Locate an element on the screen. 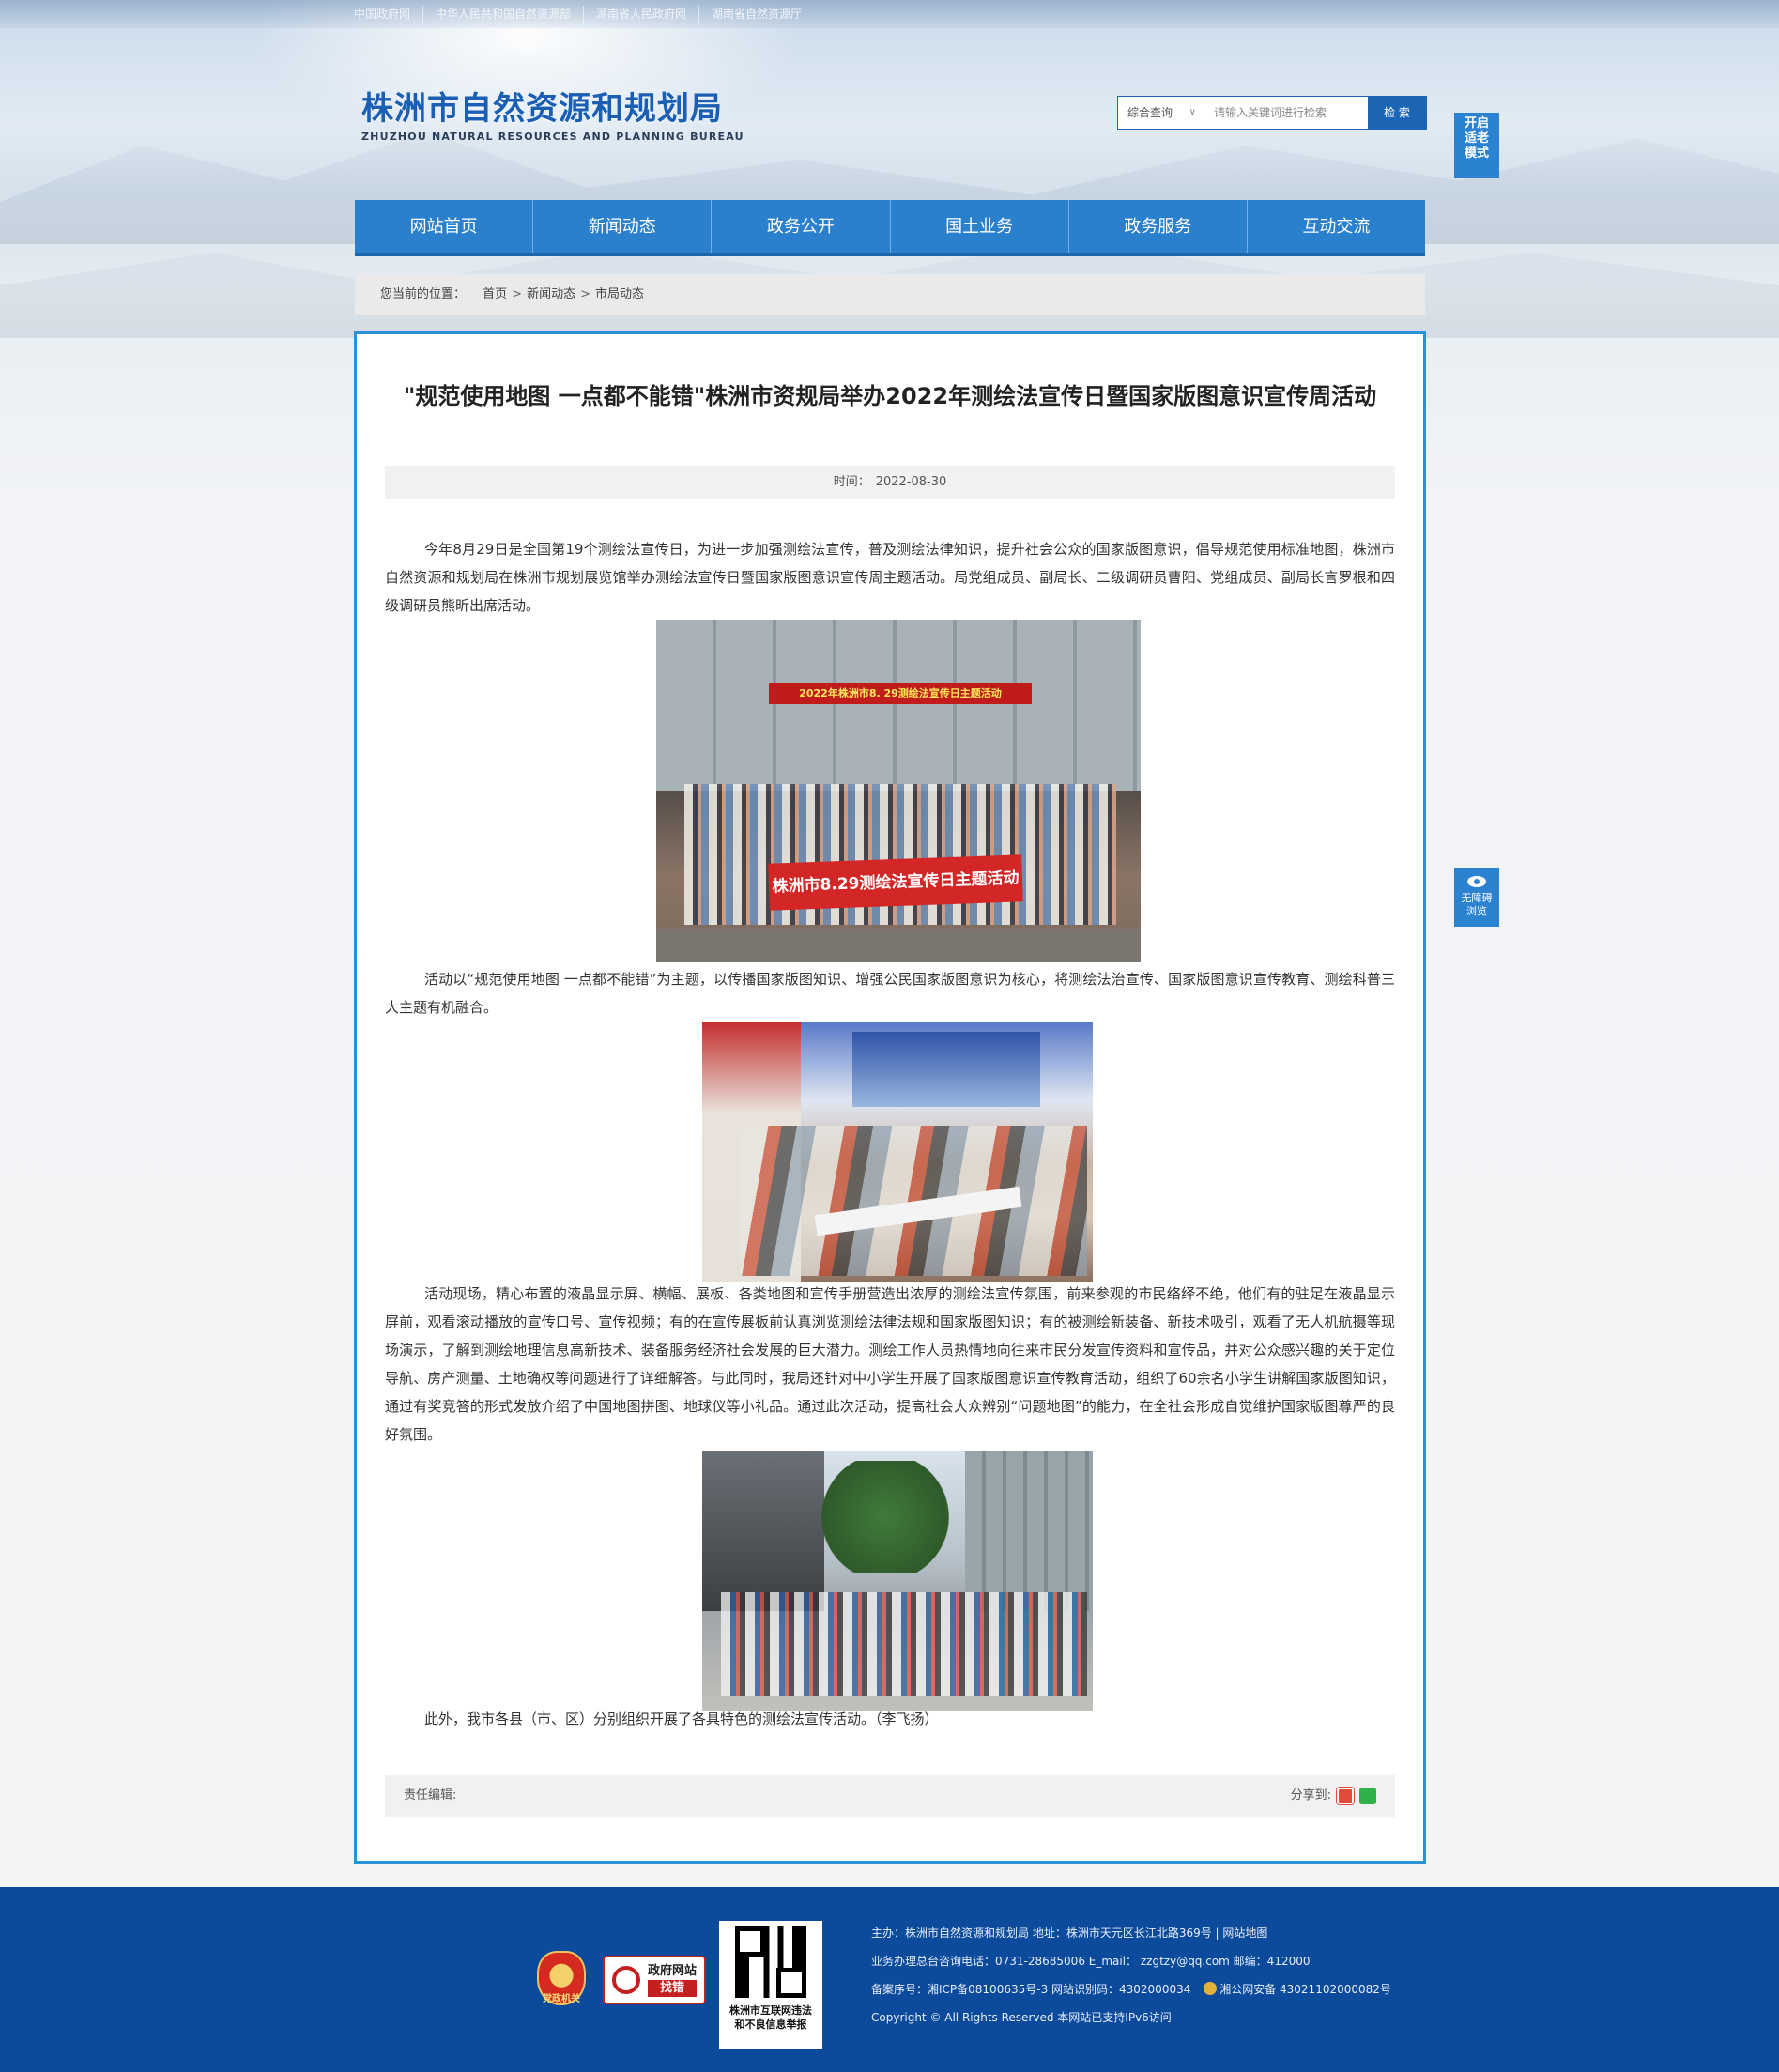 This screenshot has height=2072, width=1779. breadcrumb: 您当前的位置： 首页 > 新闻动态 > 市局动态 is located at coordinates (890, 294).